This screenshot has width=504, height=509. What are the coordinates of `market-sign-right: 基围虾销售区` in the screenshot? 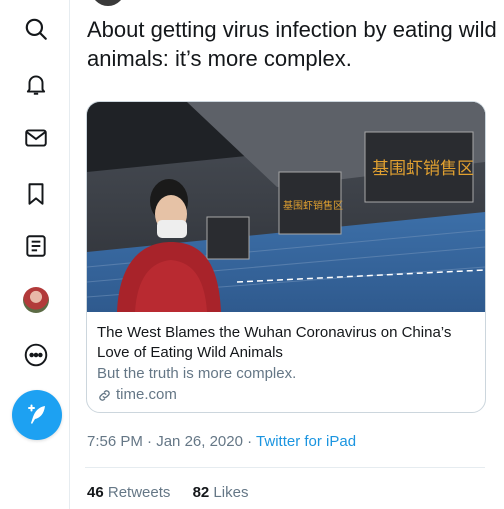 It's located at (423, 169).